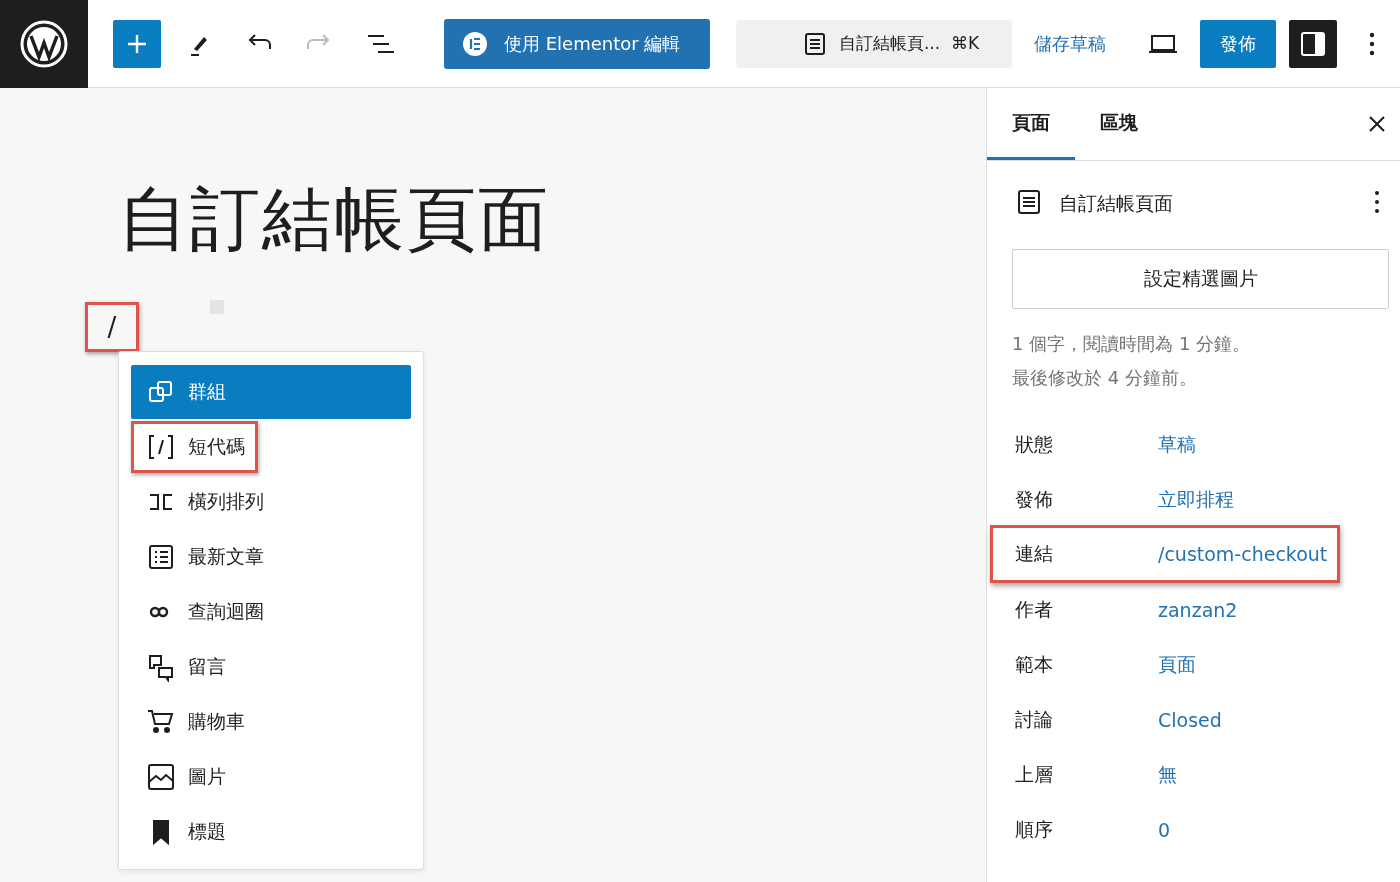  I want to click on settings-toggle-button, so click(1313, 43).